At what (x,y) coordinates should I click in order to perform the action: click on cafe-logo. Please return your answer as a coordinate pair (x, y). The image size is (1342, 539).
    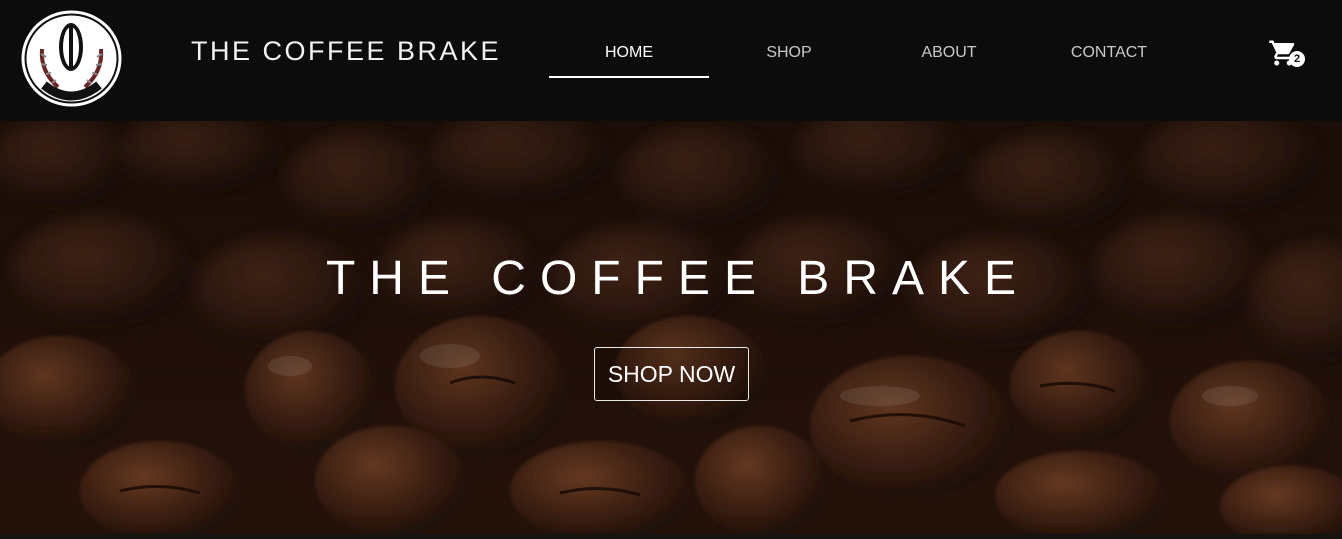
    Looking at the image, I should click on (71, 58).